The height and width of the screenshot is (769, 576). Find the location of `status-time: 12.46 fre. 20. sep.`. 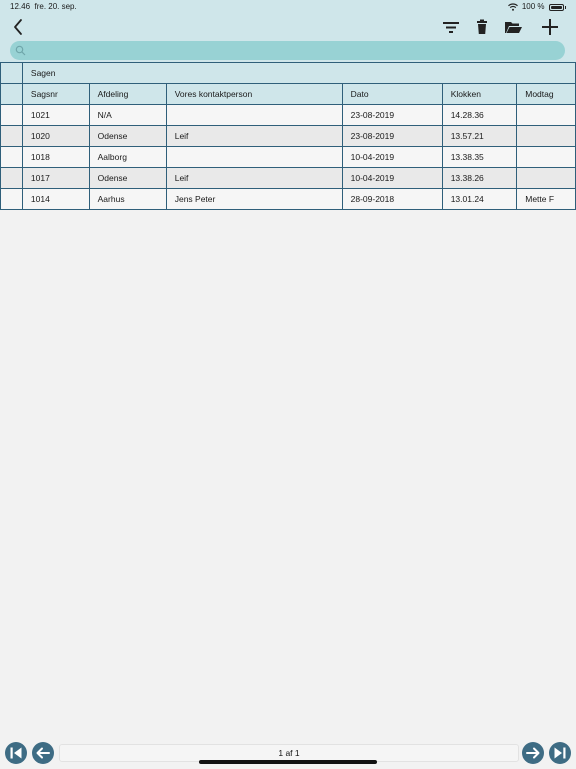

status-time: 12.46 fre. 20. sep. is located at coordinates (43, 6).